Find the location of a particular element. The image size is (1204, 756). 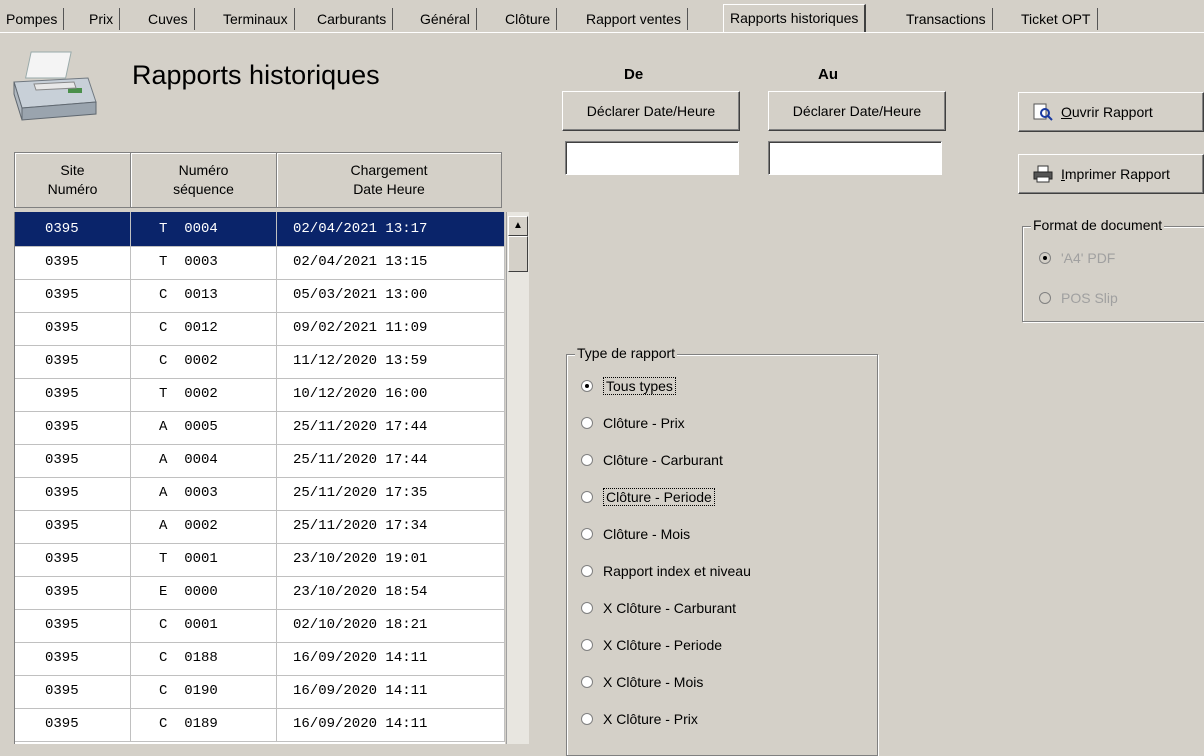

cell-sequence: A 0003 is located at coordinates (204, 493).